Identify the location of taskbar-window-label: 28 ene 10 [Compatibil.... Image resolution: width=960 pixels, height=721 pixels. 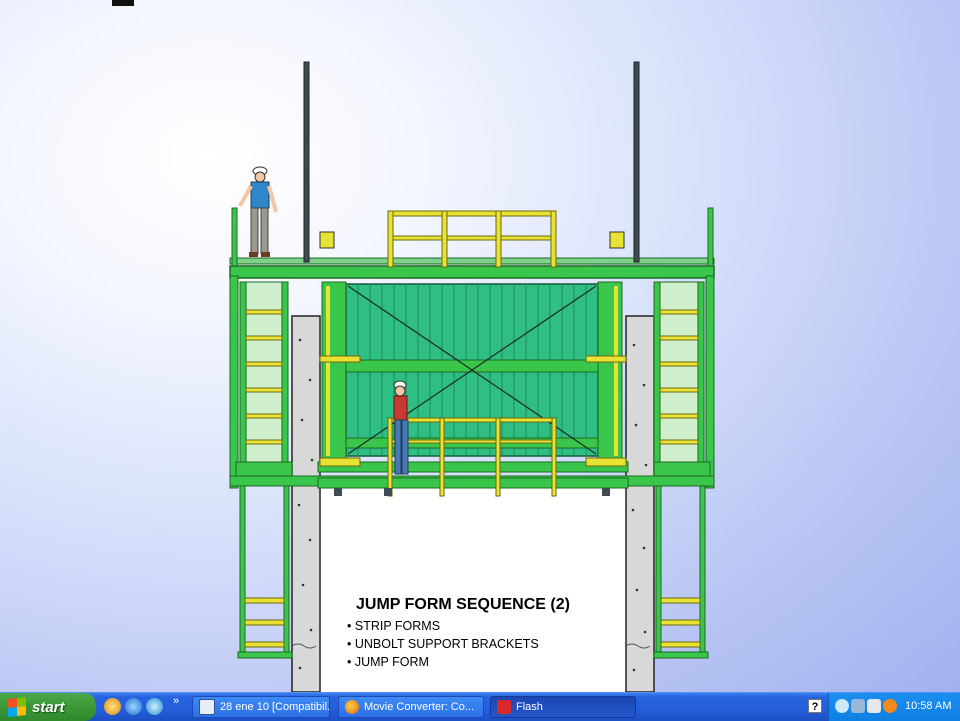
(275, 707).